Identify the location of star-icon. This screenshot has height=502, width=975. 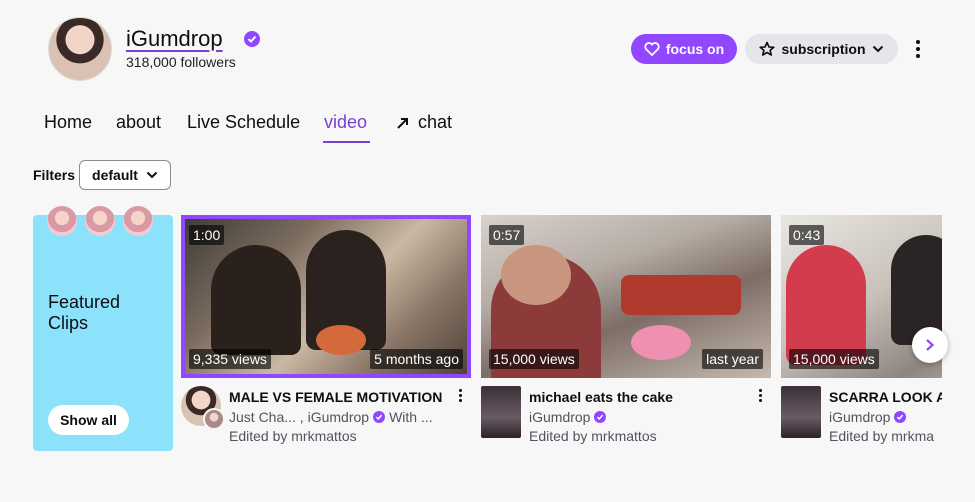
(767, 48).